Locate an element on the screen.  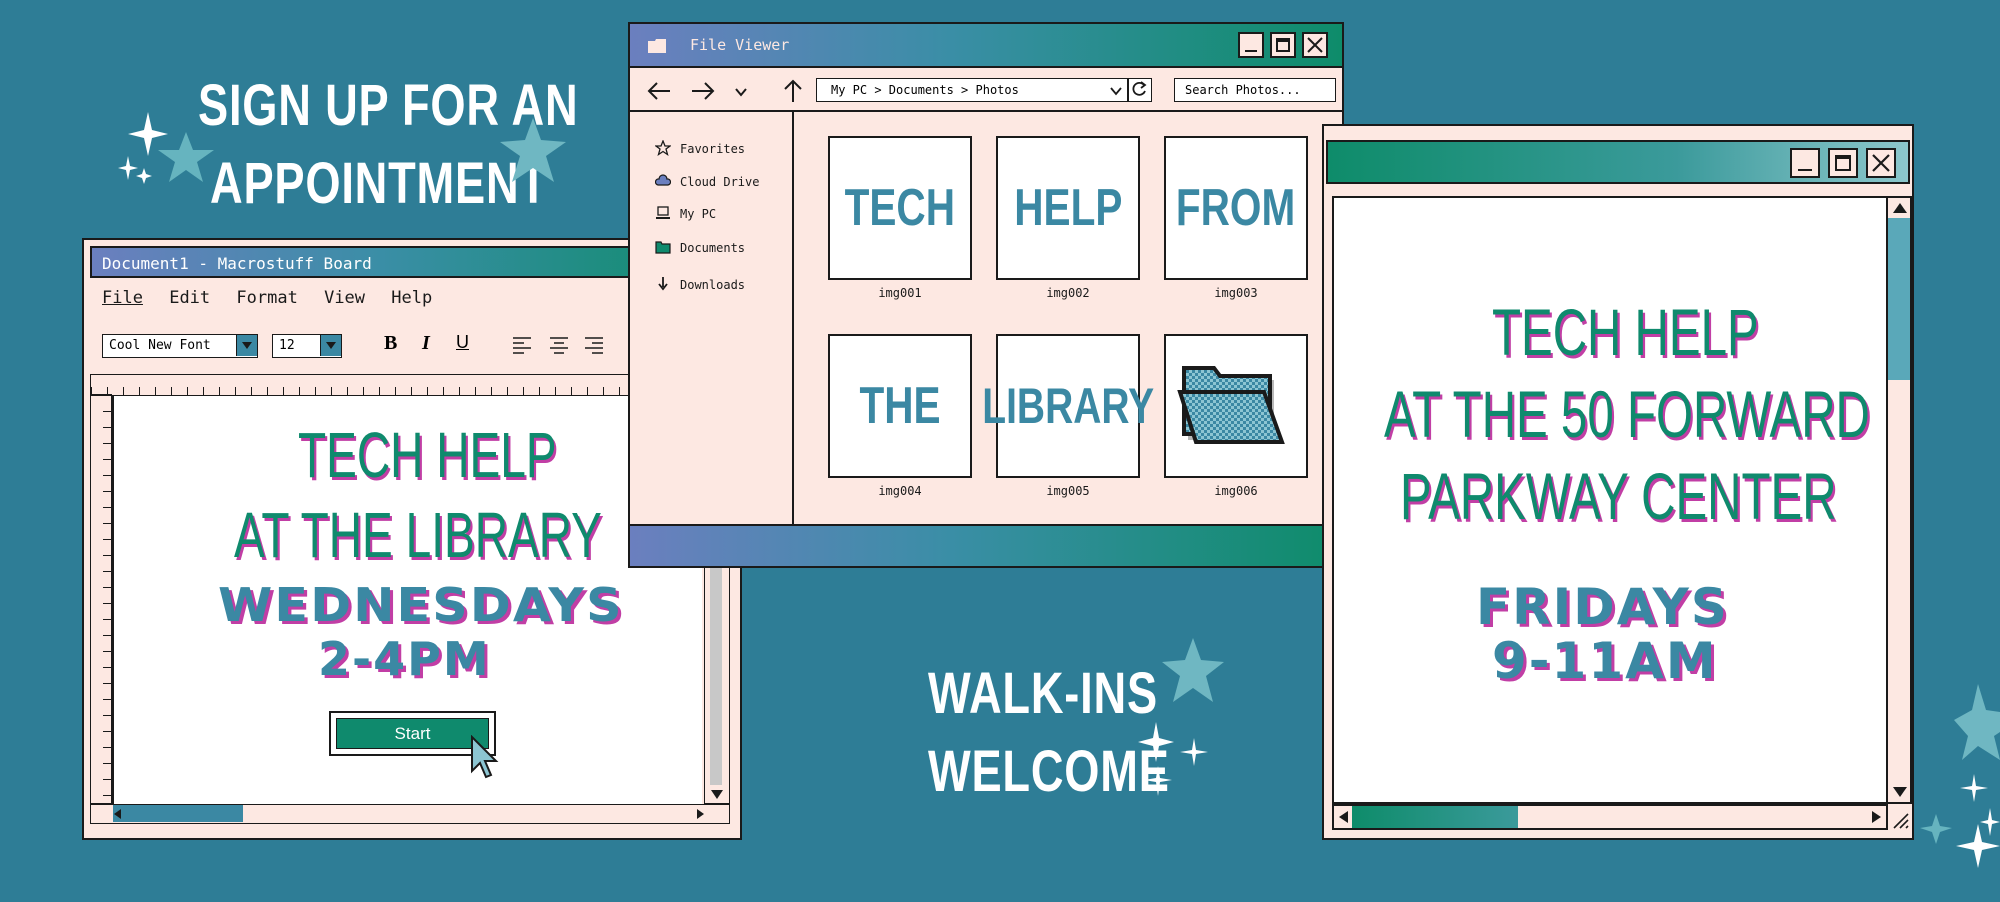
download-arrow-icon is located at coordinates (663, 284).